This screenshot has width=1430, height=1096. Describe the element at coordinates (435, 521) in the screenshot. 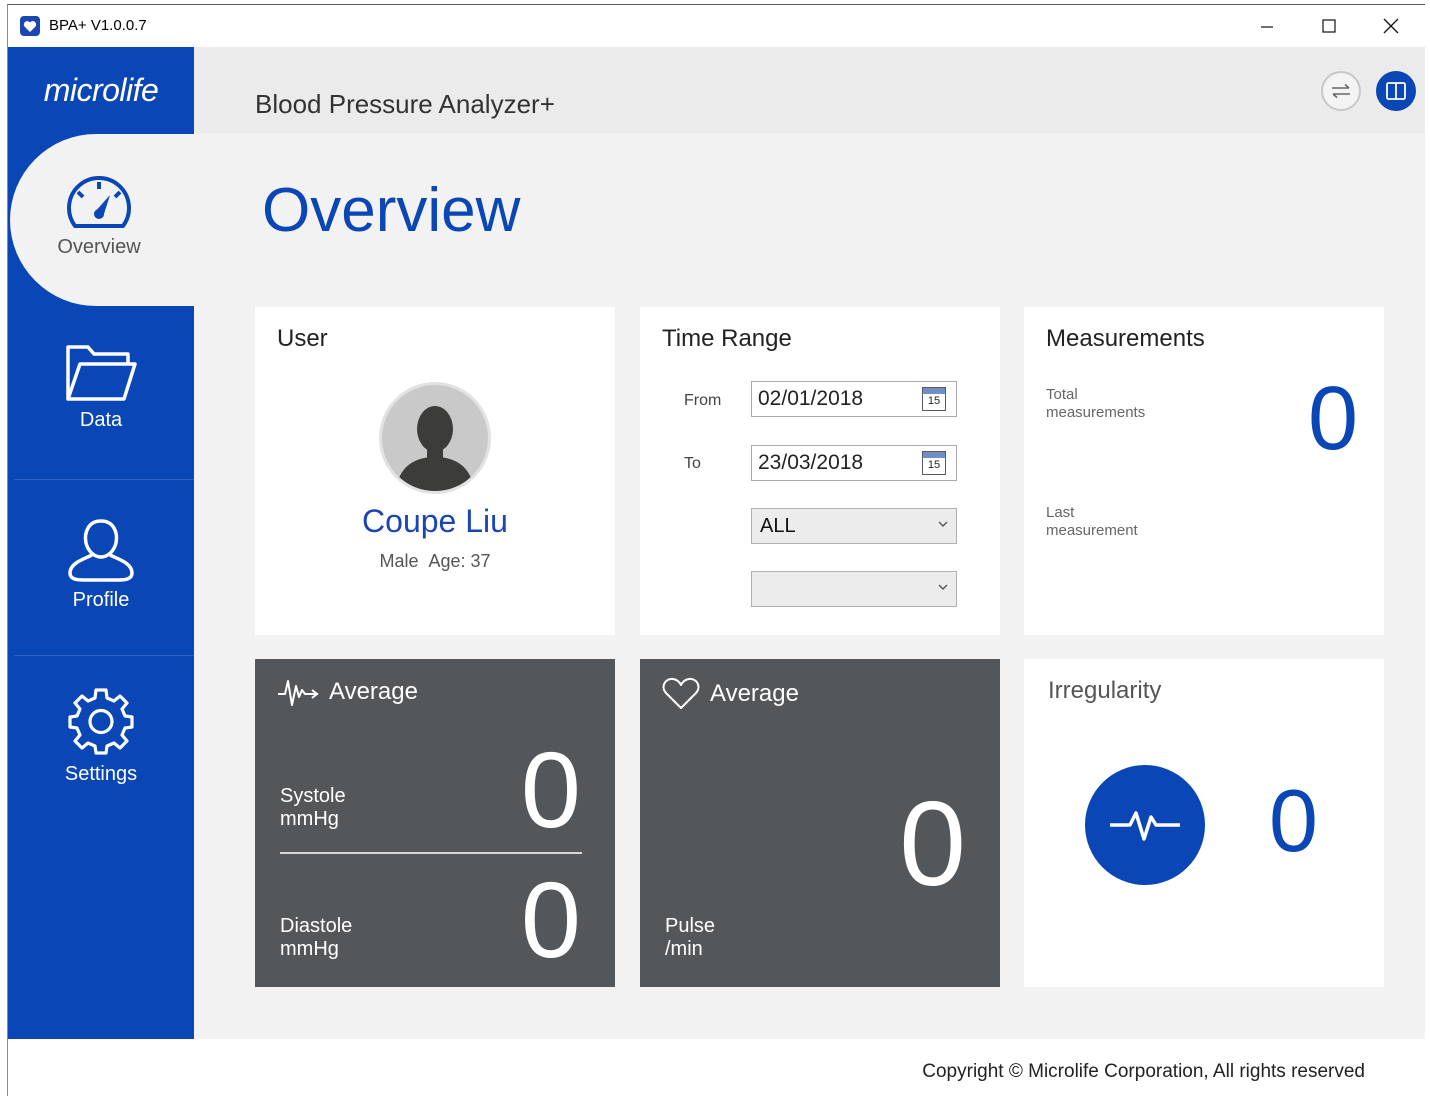

I see `user-name: Coupe Liu` at that location.